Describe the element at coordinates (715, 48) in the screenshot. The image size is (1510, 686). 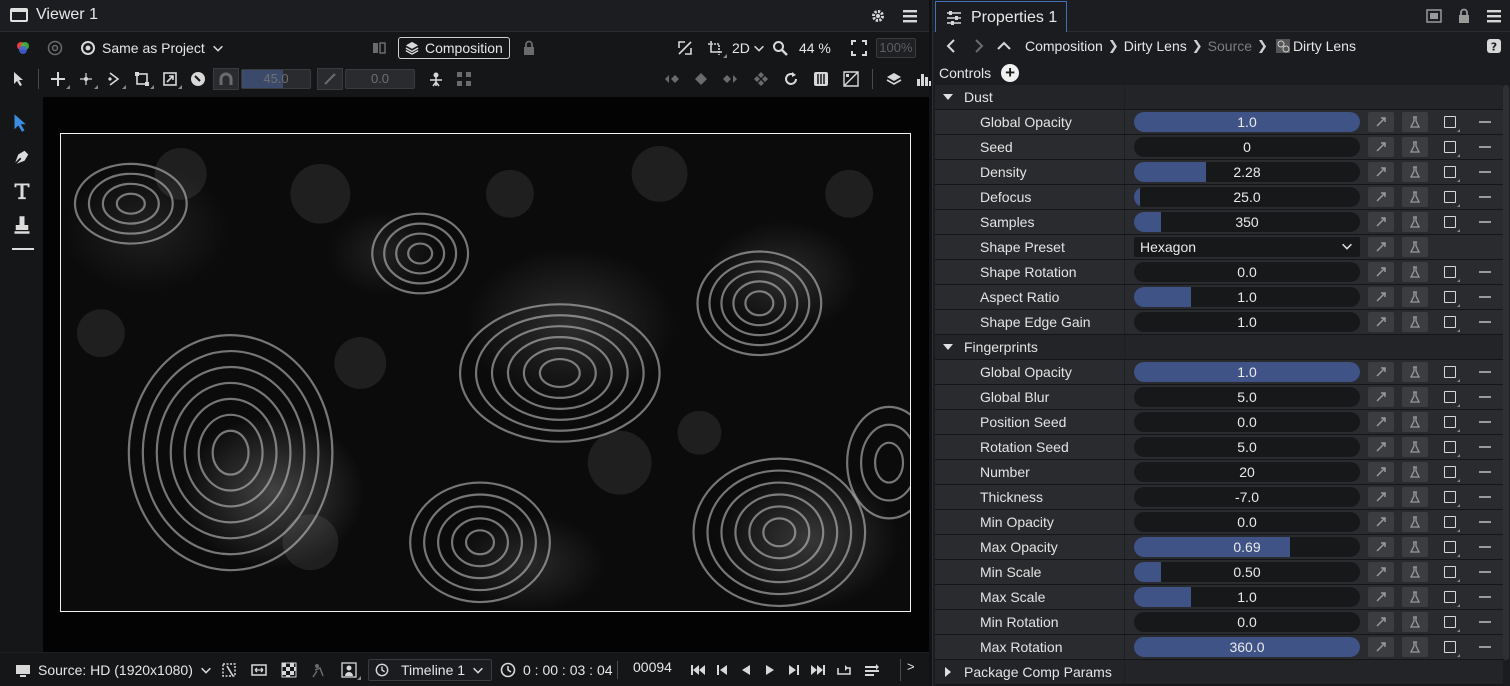
I see `crop-icon` at that location.